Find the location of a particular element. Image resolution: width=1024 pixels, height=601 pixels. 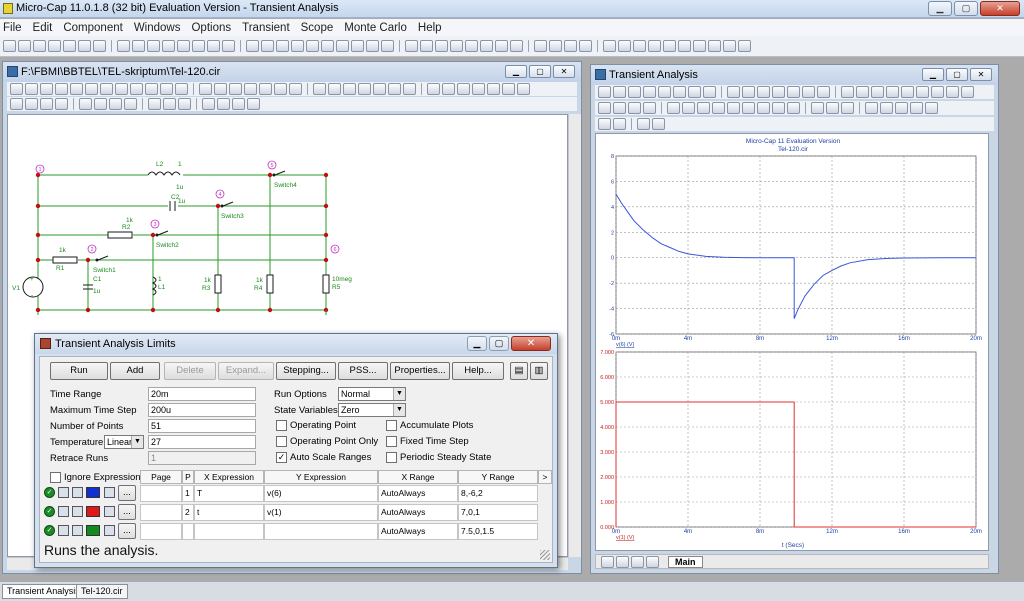

row-x-range: AutoAlways is located at coordinates (418, 493).